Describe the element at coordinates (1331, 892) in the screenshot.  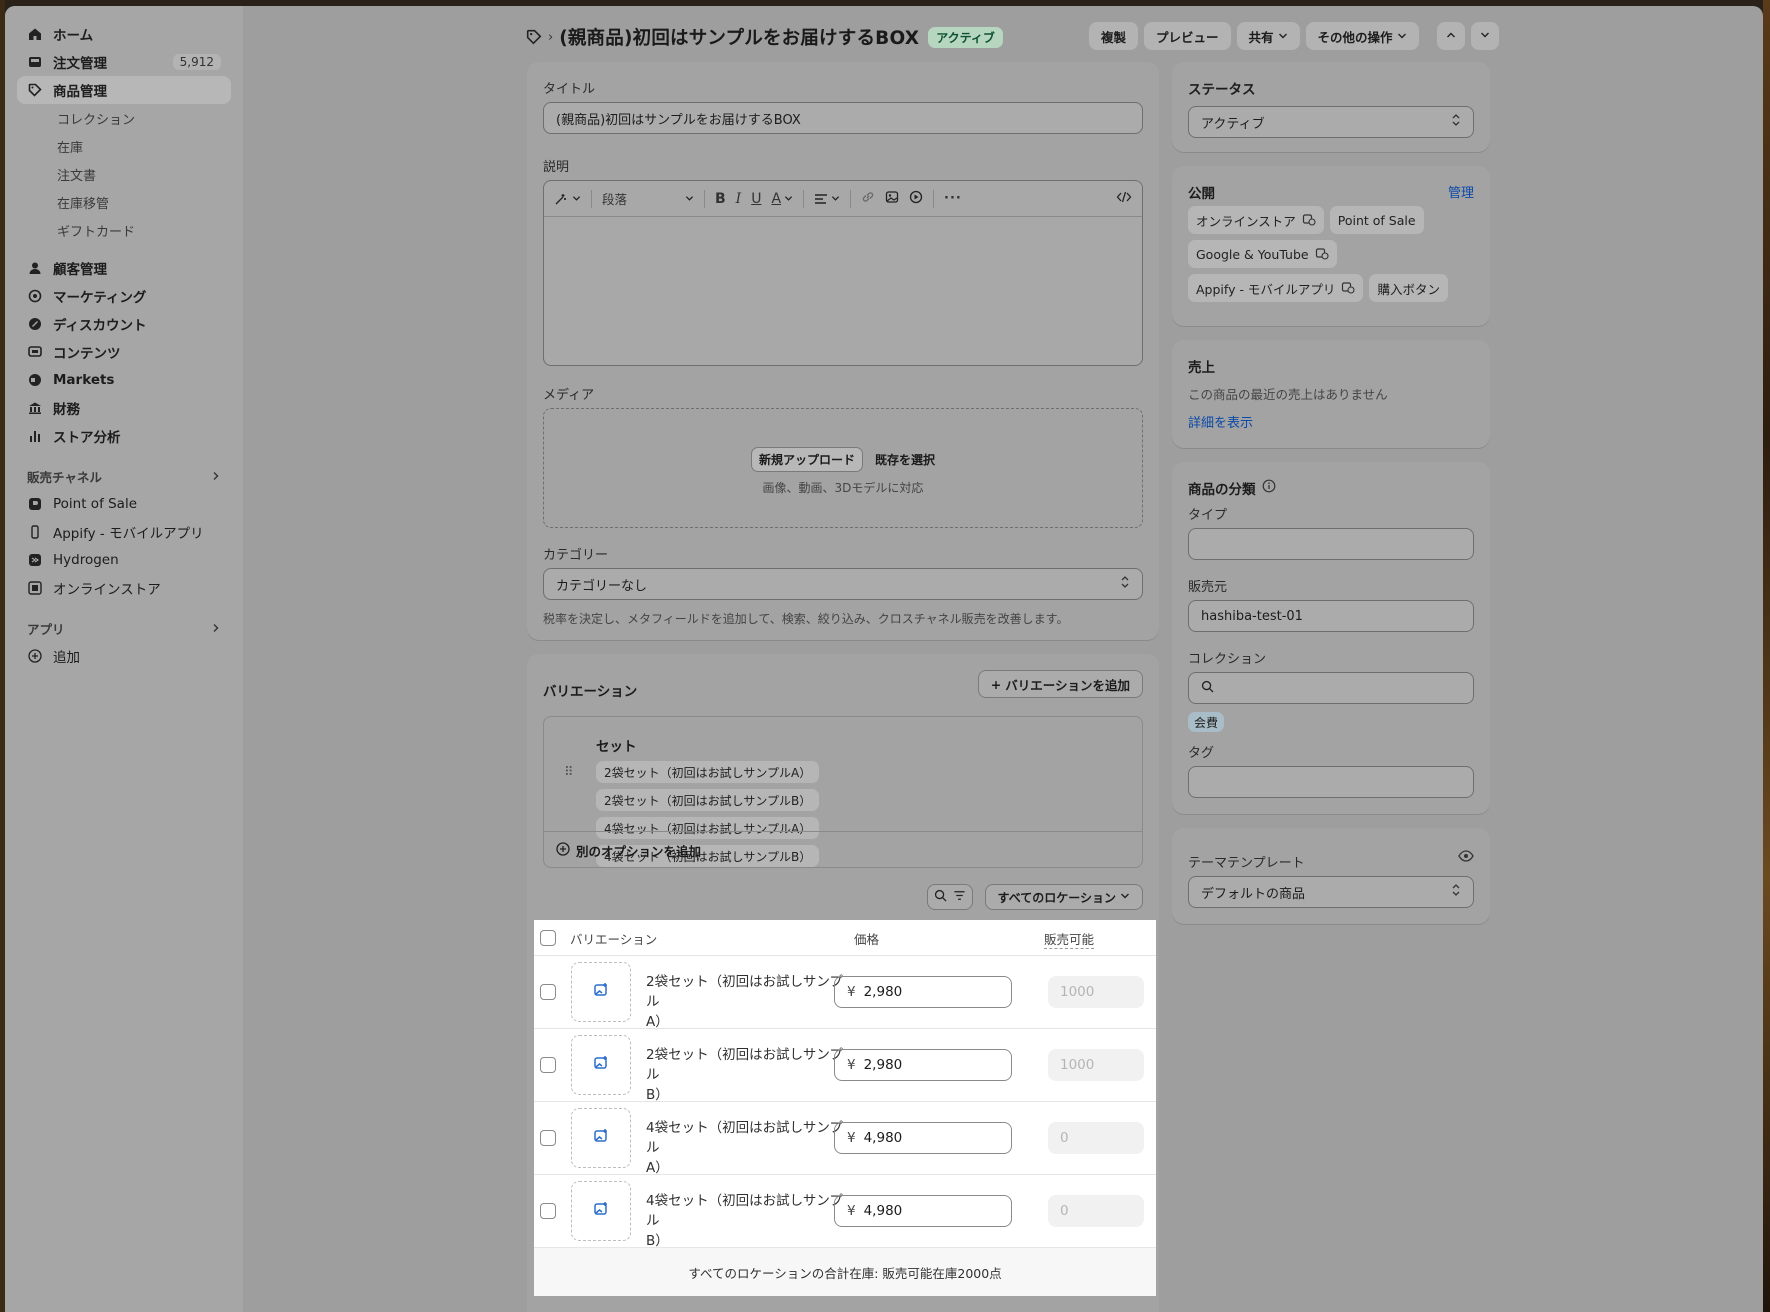
I see `theme-template-select: デフォルトの商品` at that location.